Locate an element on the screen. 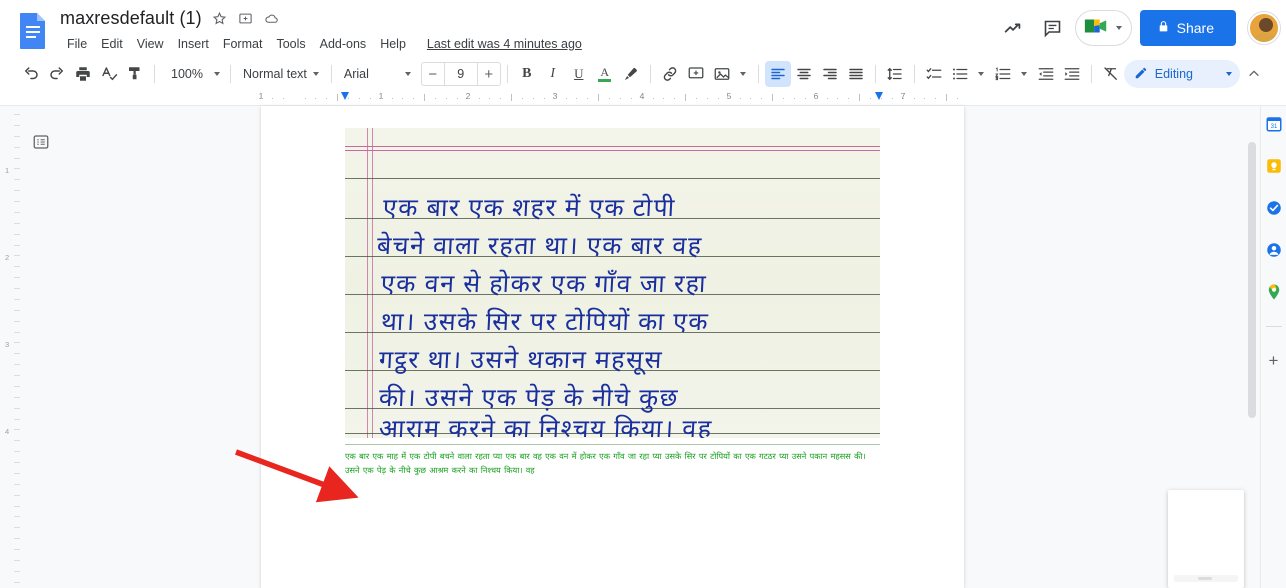  image-chevron-down-icon is located at coordinates (742, 74).